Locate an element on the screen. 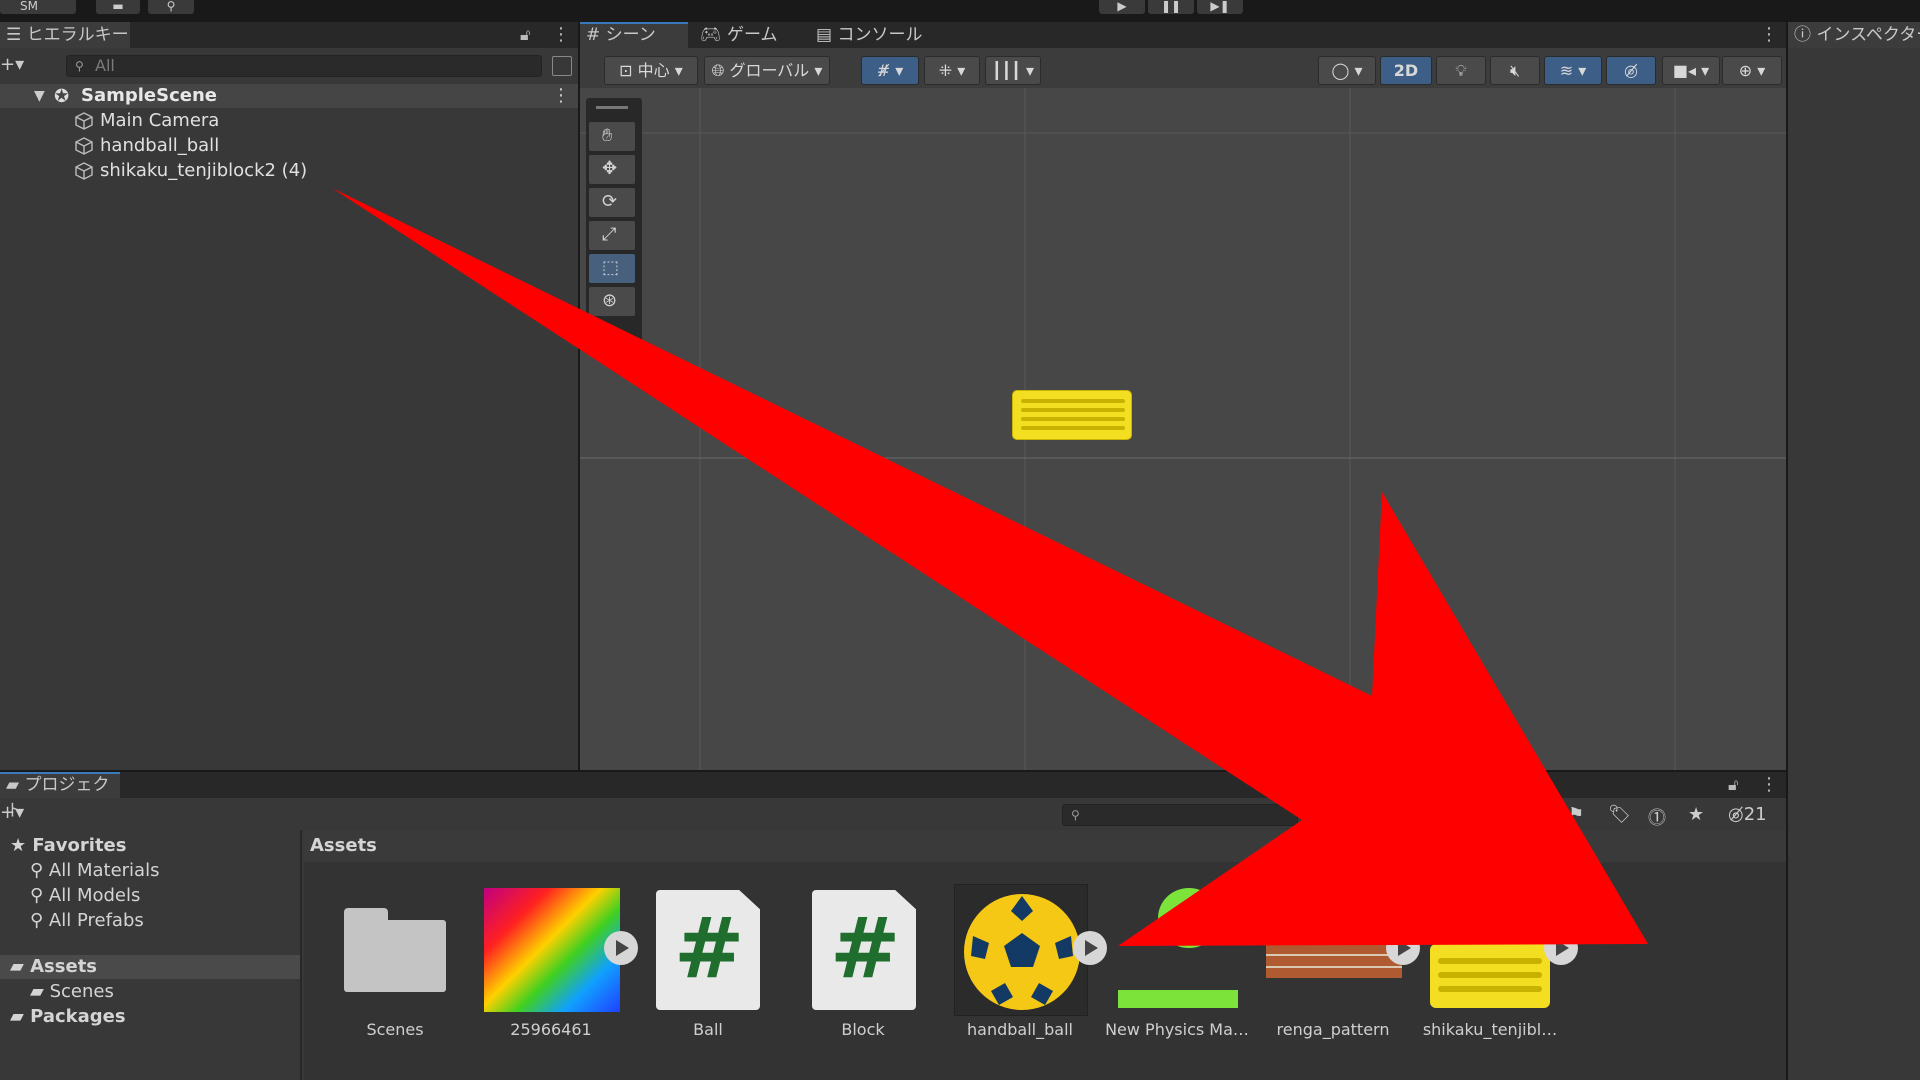 The height and width of the screenshot is (1080, 1920). hierarchy-item: Main Camera is located at coordinates (146, 121).